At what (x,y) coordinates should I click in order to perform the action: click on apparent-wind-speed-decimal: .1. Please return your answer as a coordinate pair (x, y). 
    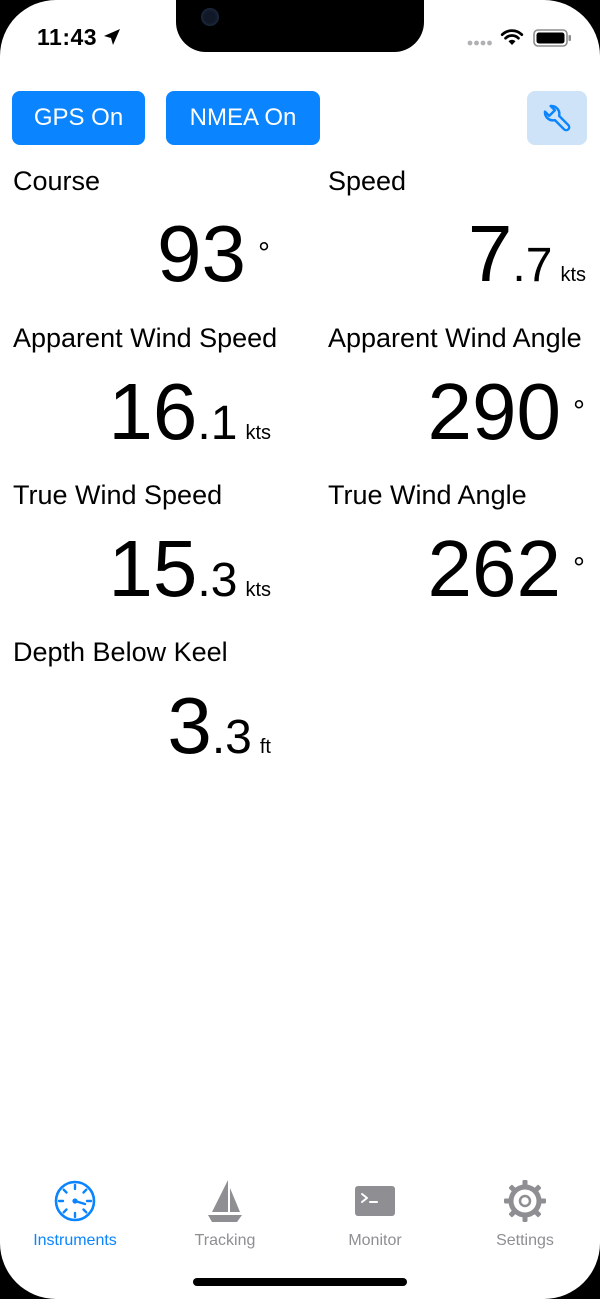
    Looking at the image, I should click on (217, 423).